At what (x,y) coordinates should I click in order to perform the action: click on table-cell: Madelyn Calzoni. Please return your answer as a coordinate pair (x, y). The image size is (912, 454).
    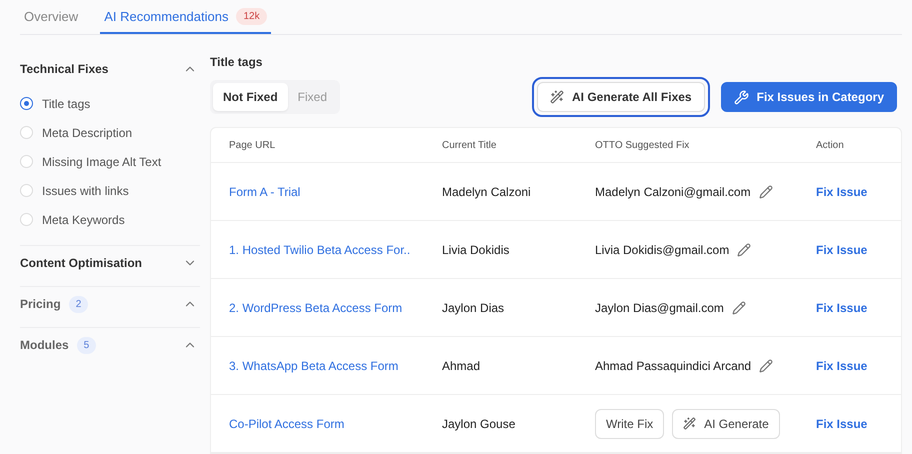
    Looking at the image, I should click on (486, 191).